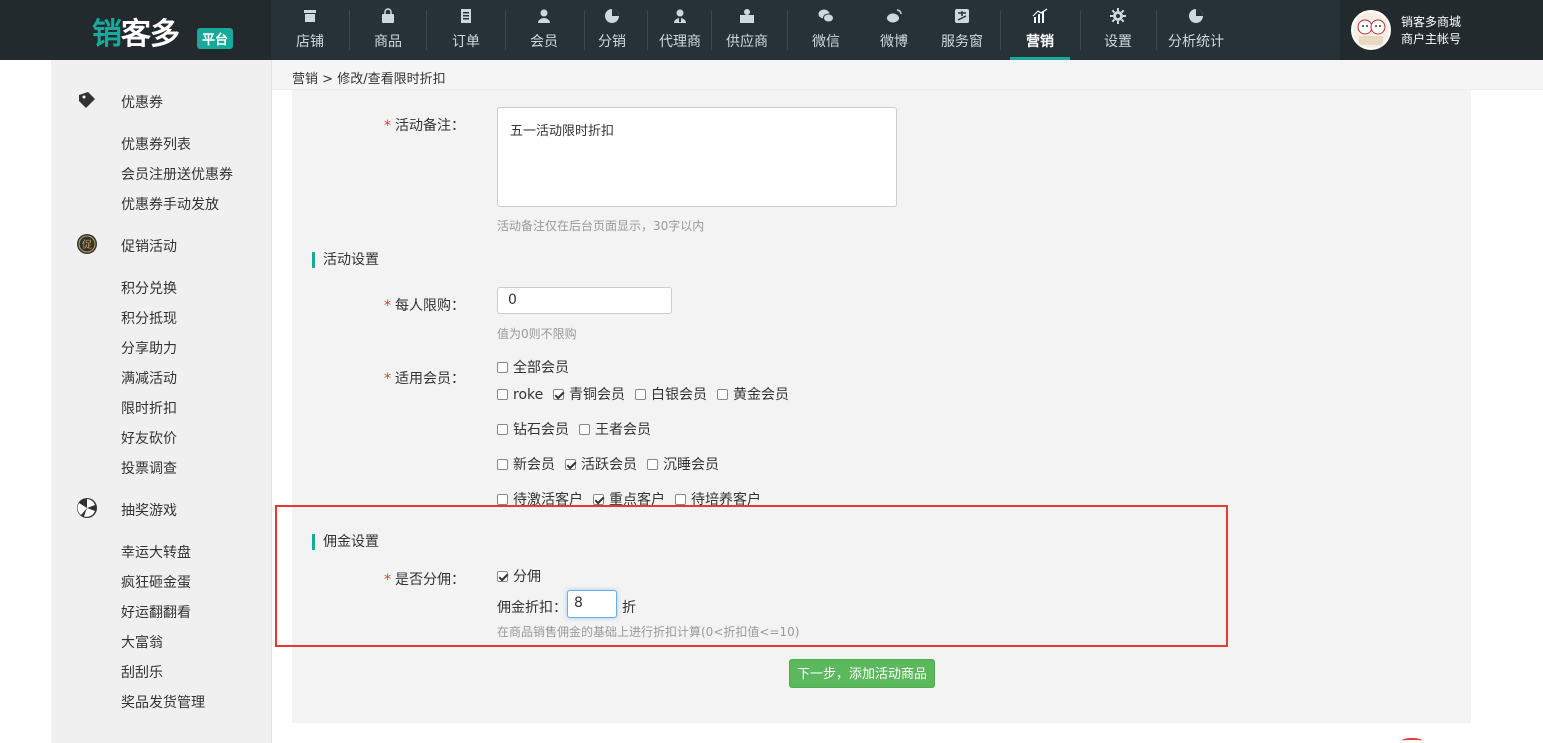  Describe the element at coordinates (156, 552) in the screenshot. I see `sidebar-item-wheel: 幸运大转盘` at that location.